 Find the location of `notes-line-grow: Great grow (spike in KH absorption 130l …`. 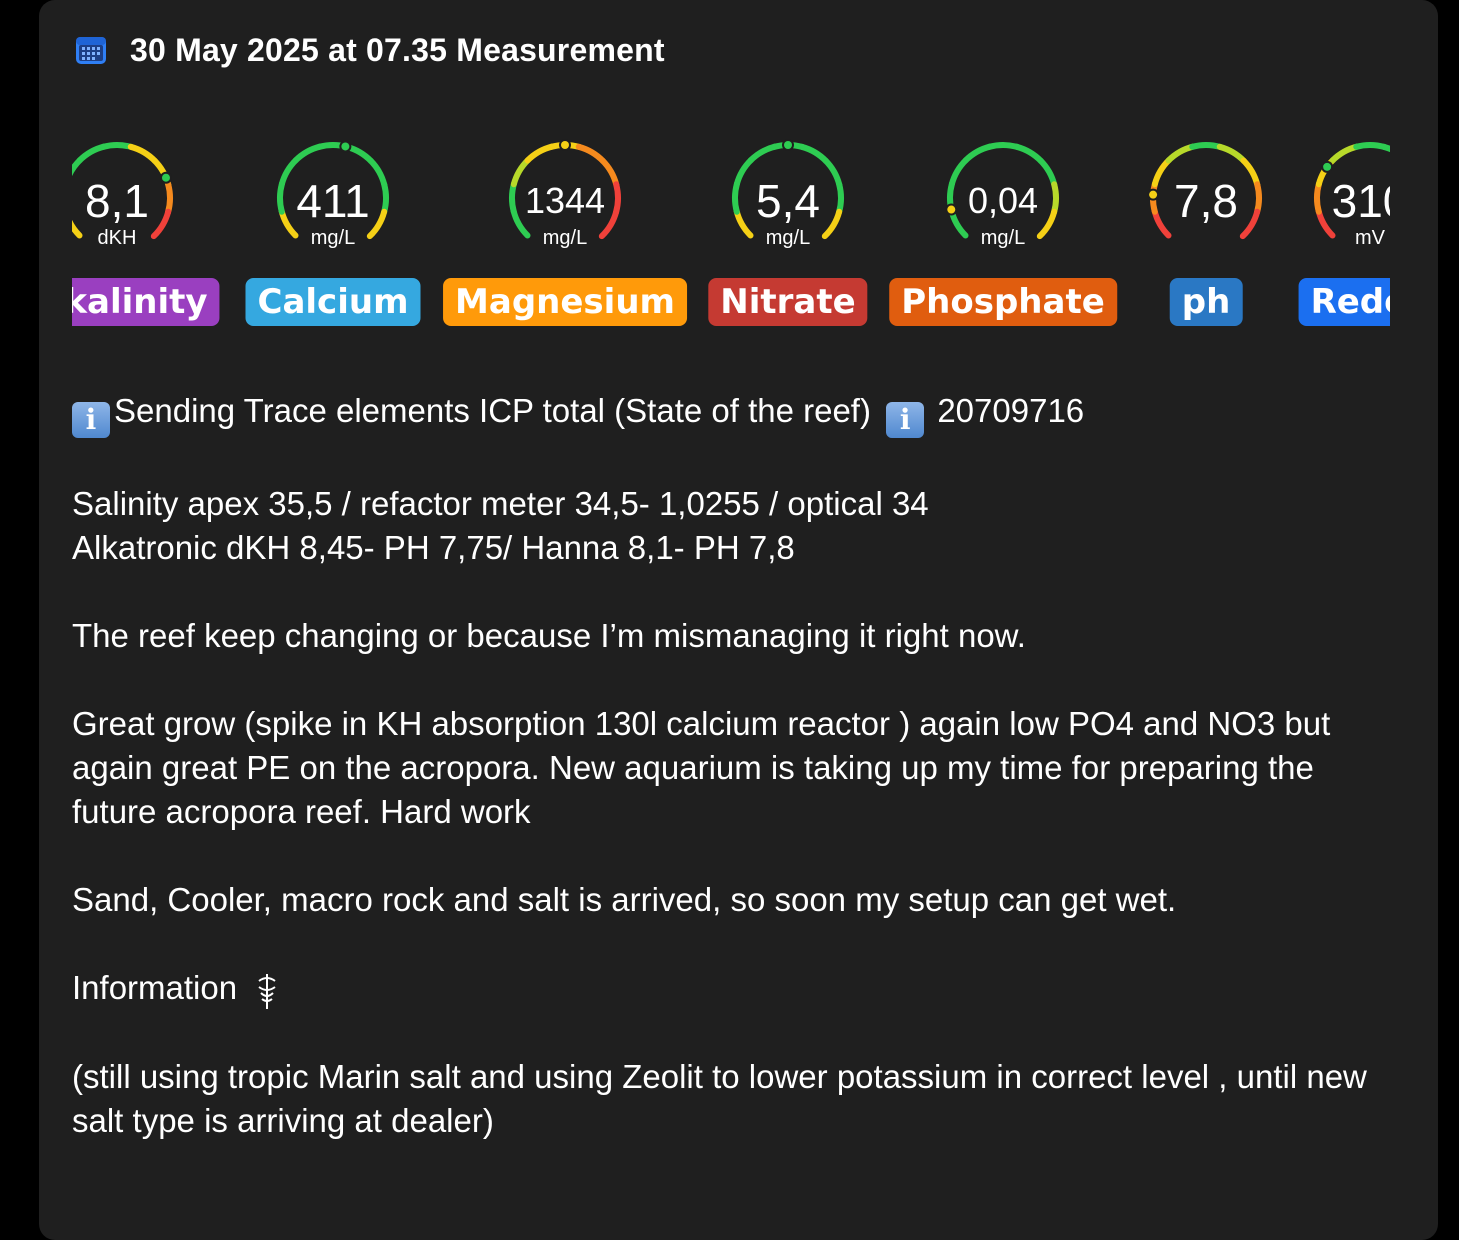

notes-line-grow: Great grow (spike in KH absorption 130l … is located at coordinates (701, 767).